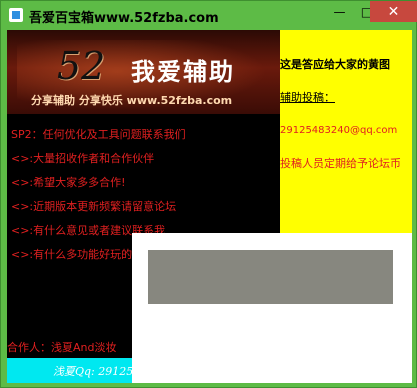 The image size is (417, 388). Describe the element at coordinates (16, 15) in the screenshot. I see `app-icon` at that location.